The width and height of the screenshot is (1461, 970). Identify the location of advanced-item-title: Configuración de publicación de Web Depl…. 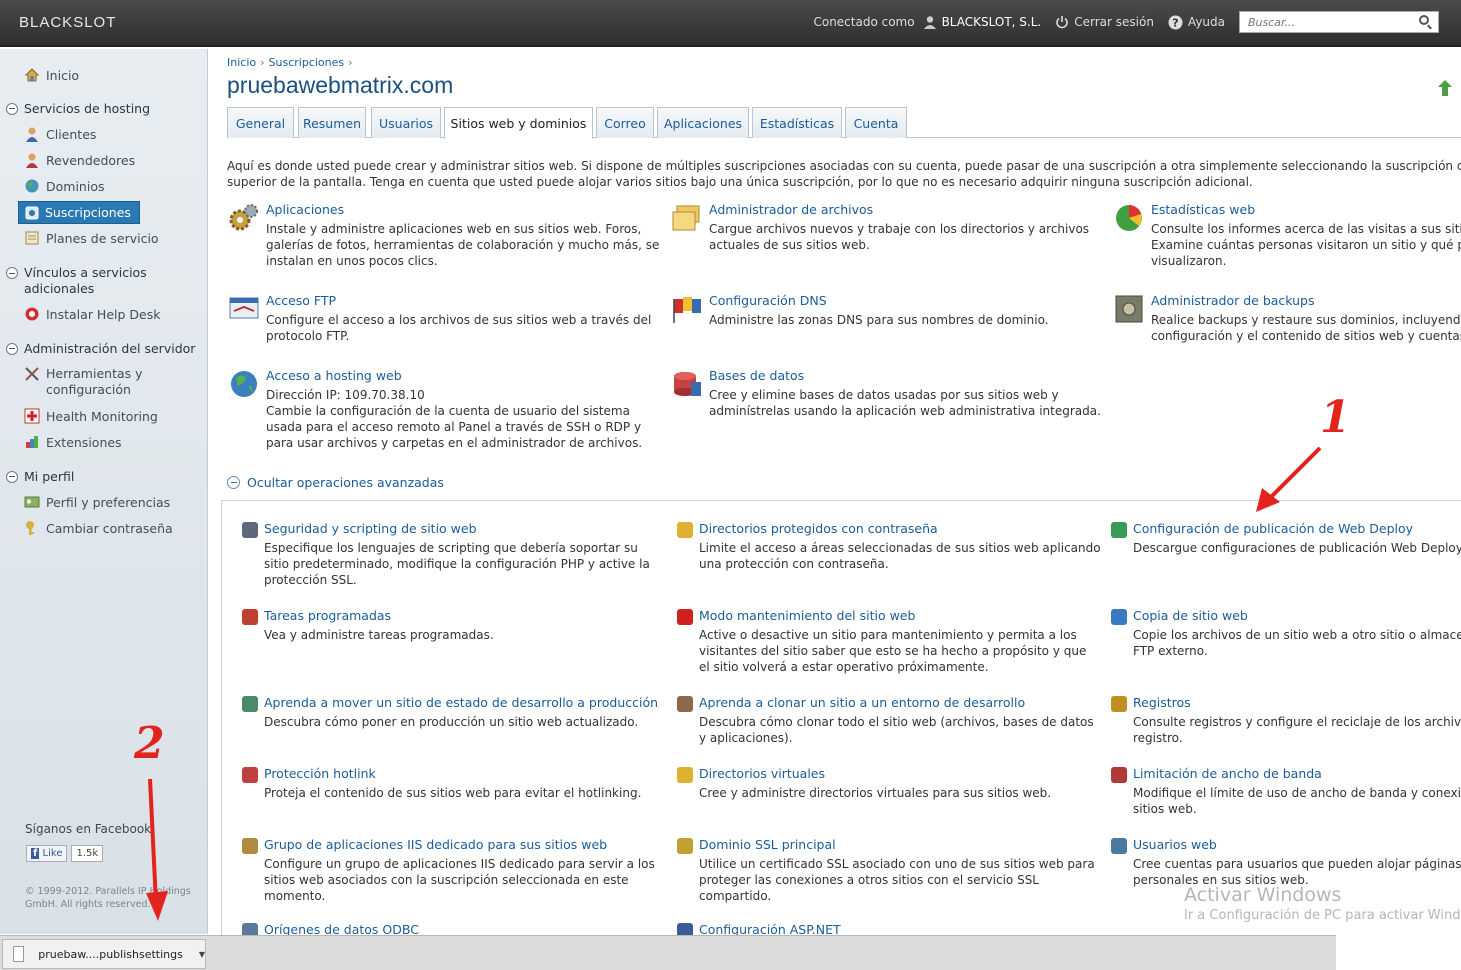
(1273, 528).